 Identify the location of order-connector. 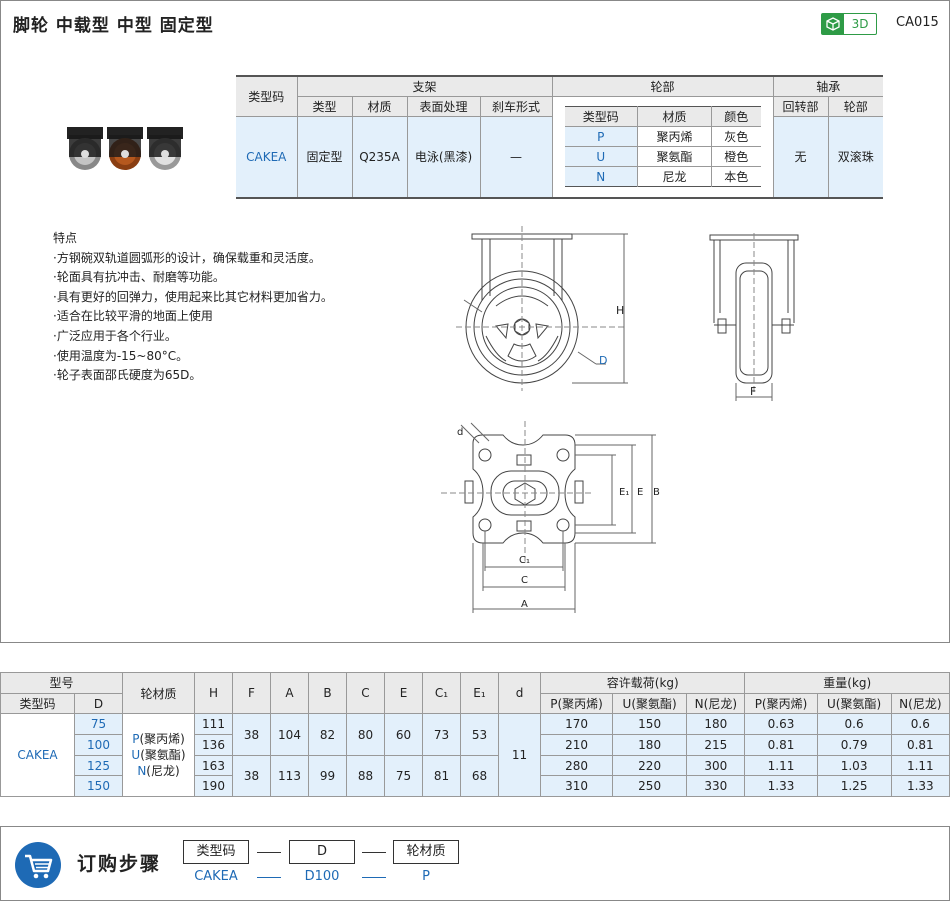
(374, 852).